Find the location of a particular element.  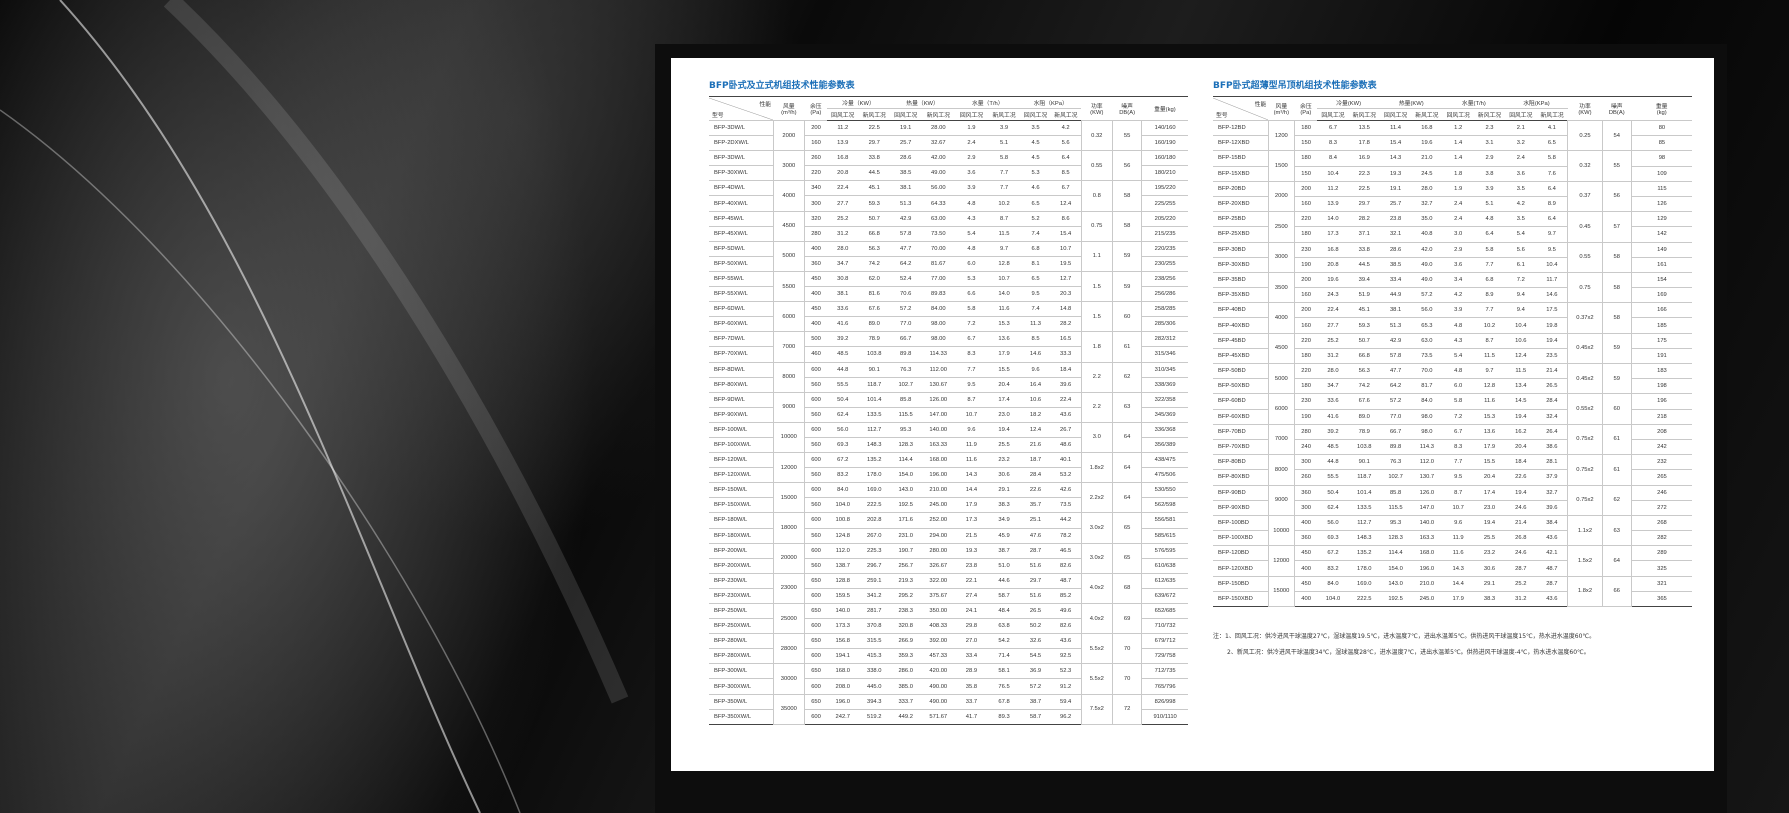

power-cell: 0.32 is located at coordinates (1585, 166).